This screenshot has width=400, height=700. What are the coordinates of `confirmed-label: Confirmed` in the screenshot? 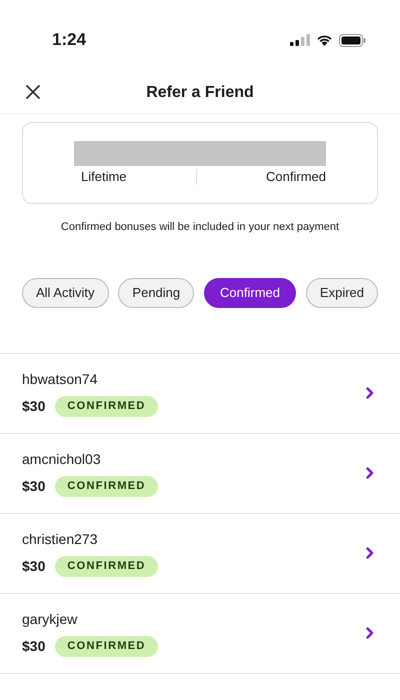 It's located at (296, 177).